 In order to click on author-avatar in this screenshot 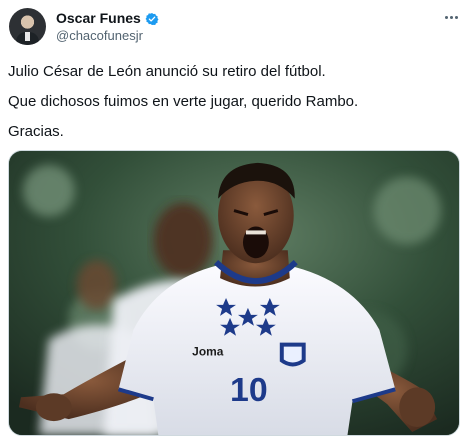, I will do `click(27, 26)`.